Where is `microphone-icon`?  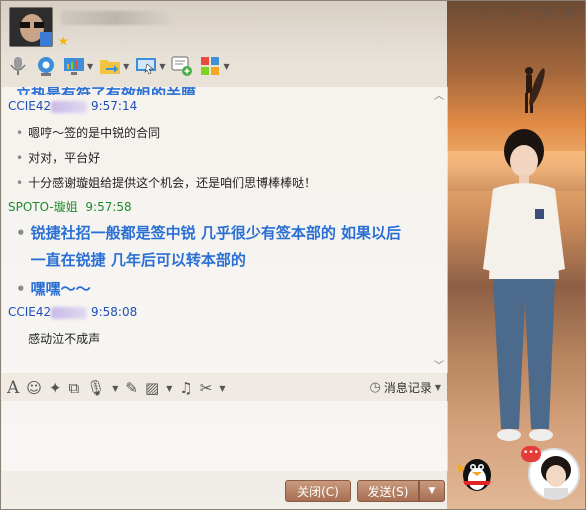
microphone-icon is located at coordinates (18, 66).